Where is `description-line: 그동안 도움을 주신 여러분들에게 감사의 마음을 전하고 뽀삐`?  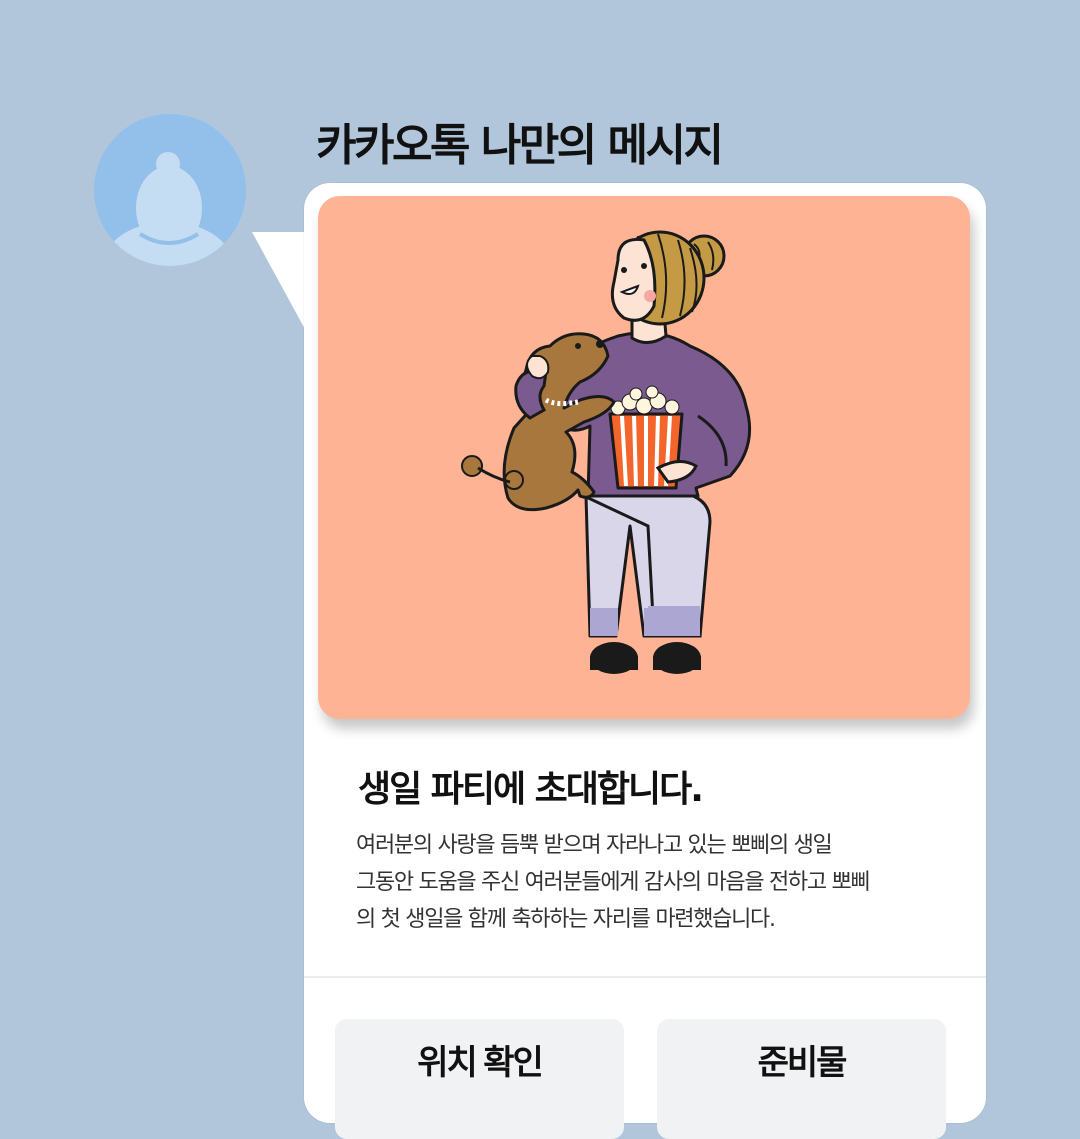
description-line: 그동안 도움을 주신 여러분들에게 감사의 마음을 전하고 뽀삐 is located at coordinates (613, 882).